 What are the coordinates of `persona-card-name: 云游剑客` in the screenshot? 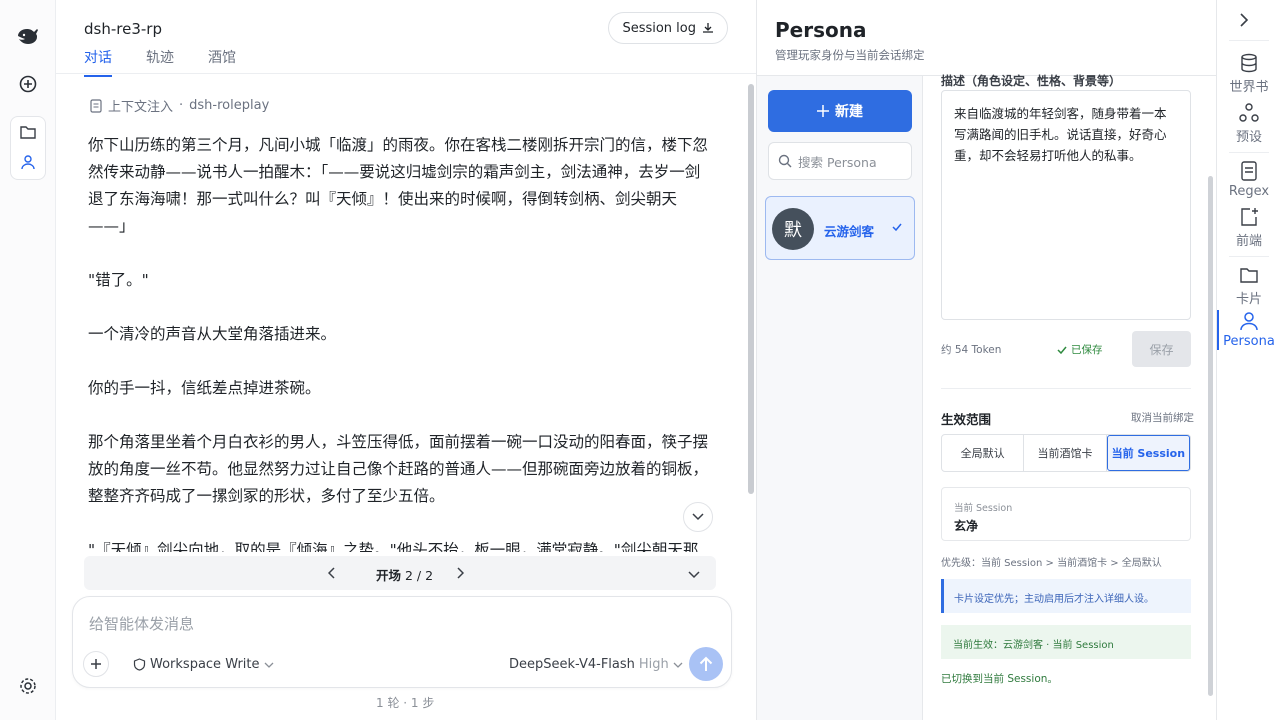 It's located at (849, 231).